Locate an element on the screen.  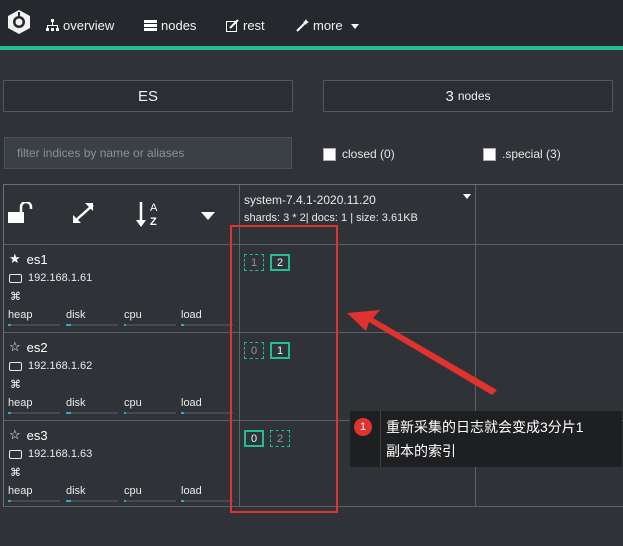
annotation-text-line1: 重新采集的日志就会变成3分片1 is located at coordinates (485, 427).